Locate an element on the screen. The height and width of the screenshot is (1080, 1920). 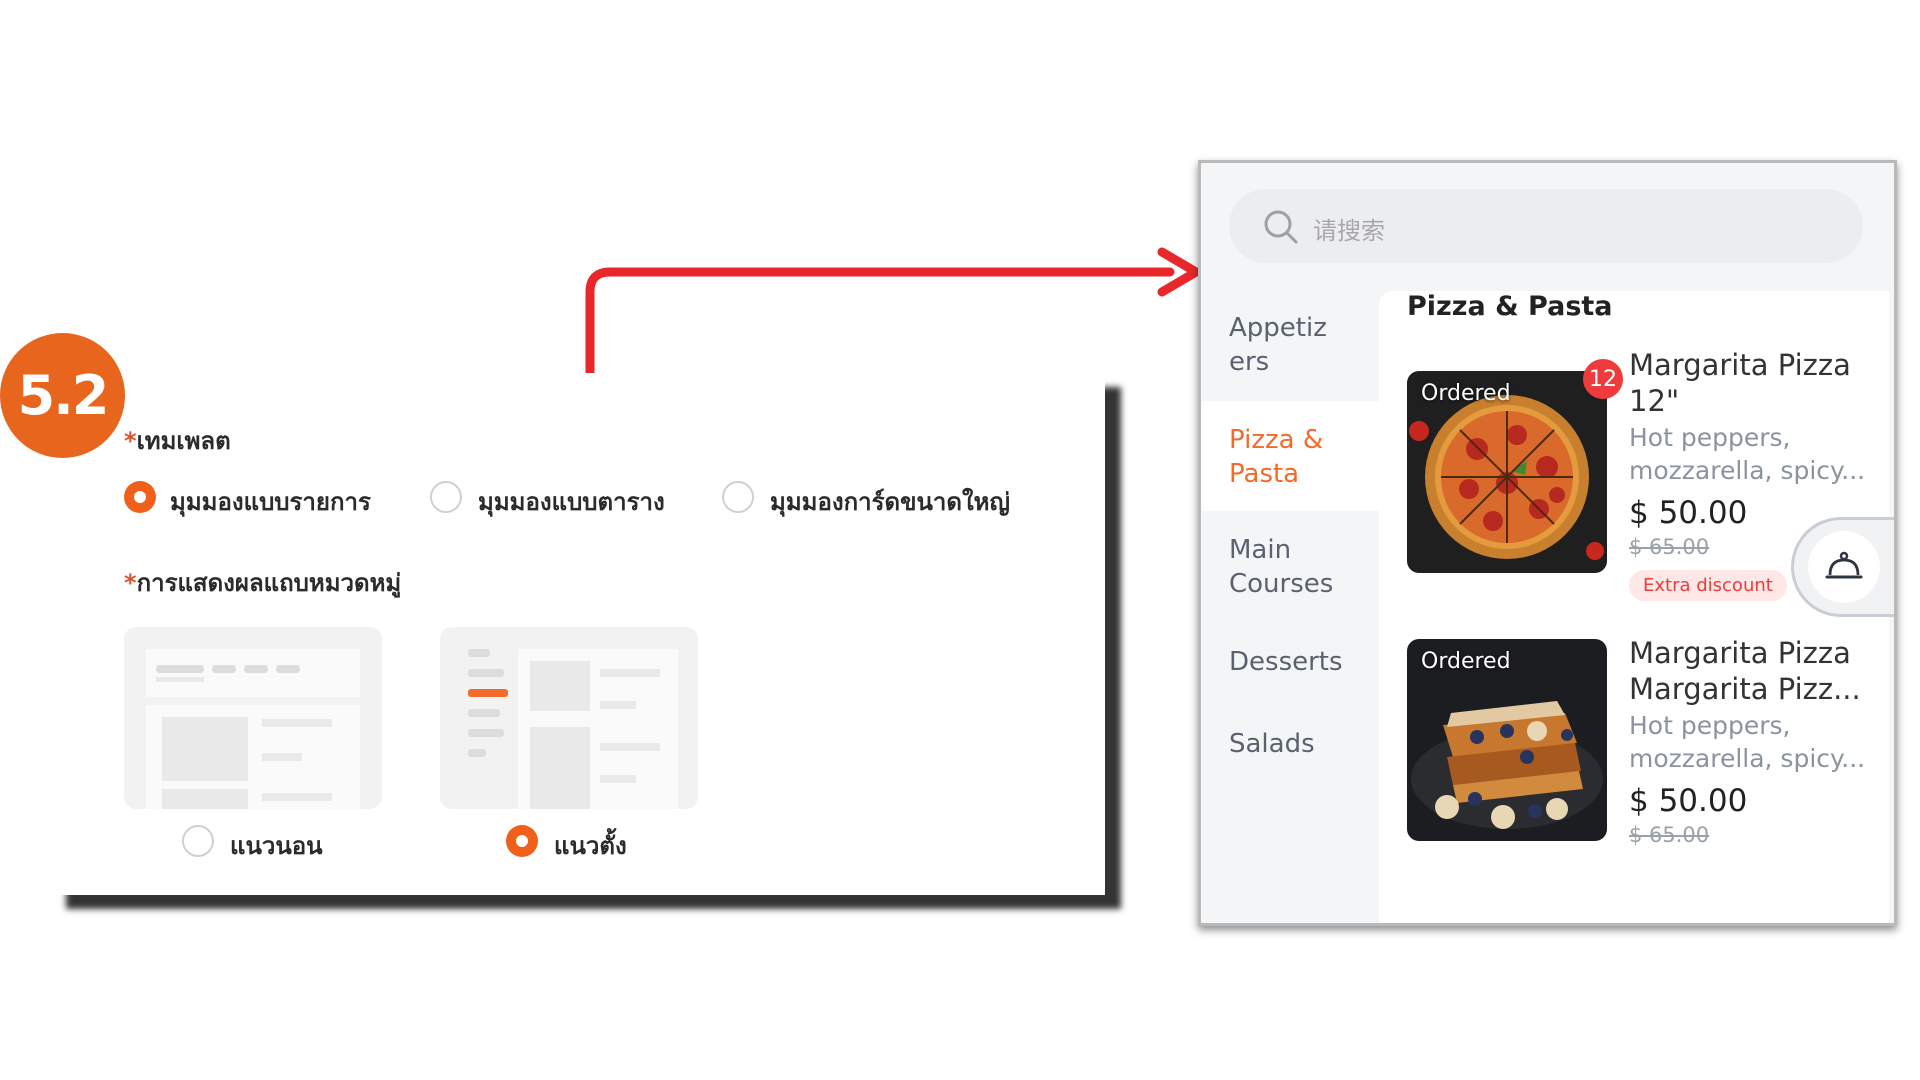
category-pizza-pasta: Pizza & Pasta is located at coordinates (1290, 456).